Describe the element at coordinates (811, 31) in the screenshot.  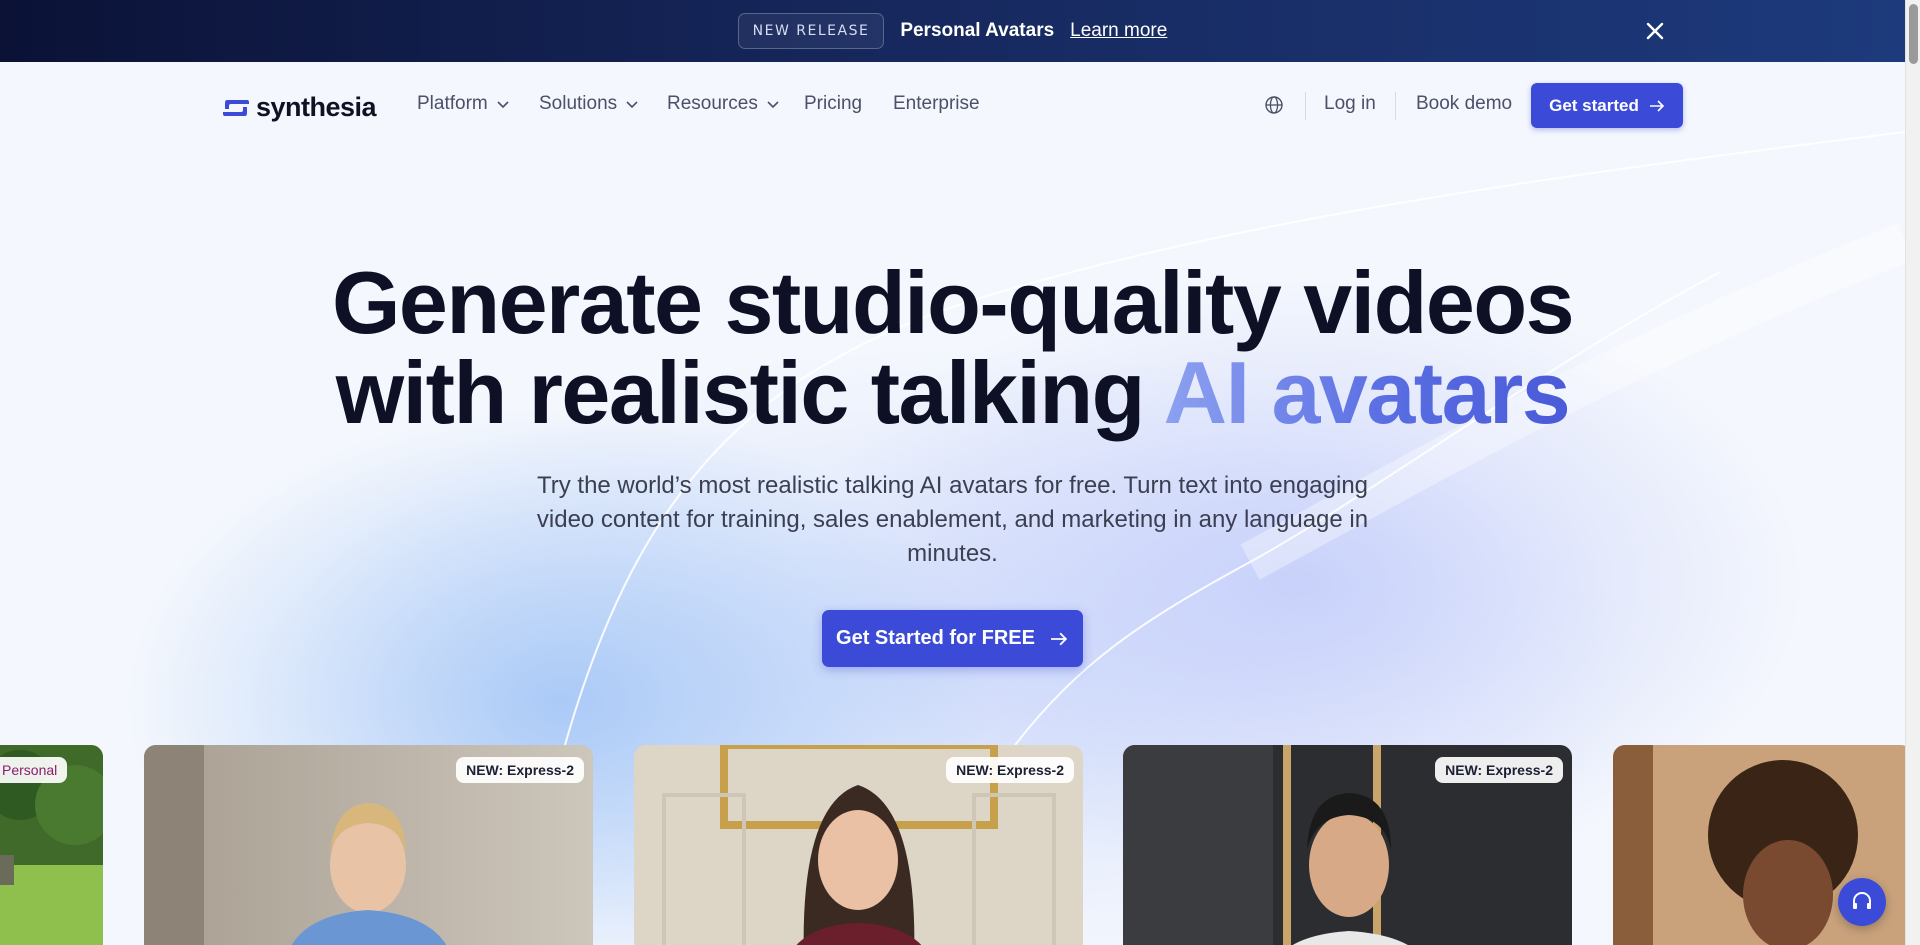
I see `new-release-tag: NEW RELEASE` at that location.